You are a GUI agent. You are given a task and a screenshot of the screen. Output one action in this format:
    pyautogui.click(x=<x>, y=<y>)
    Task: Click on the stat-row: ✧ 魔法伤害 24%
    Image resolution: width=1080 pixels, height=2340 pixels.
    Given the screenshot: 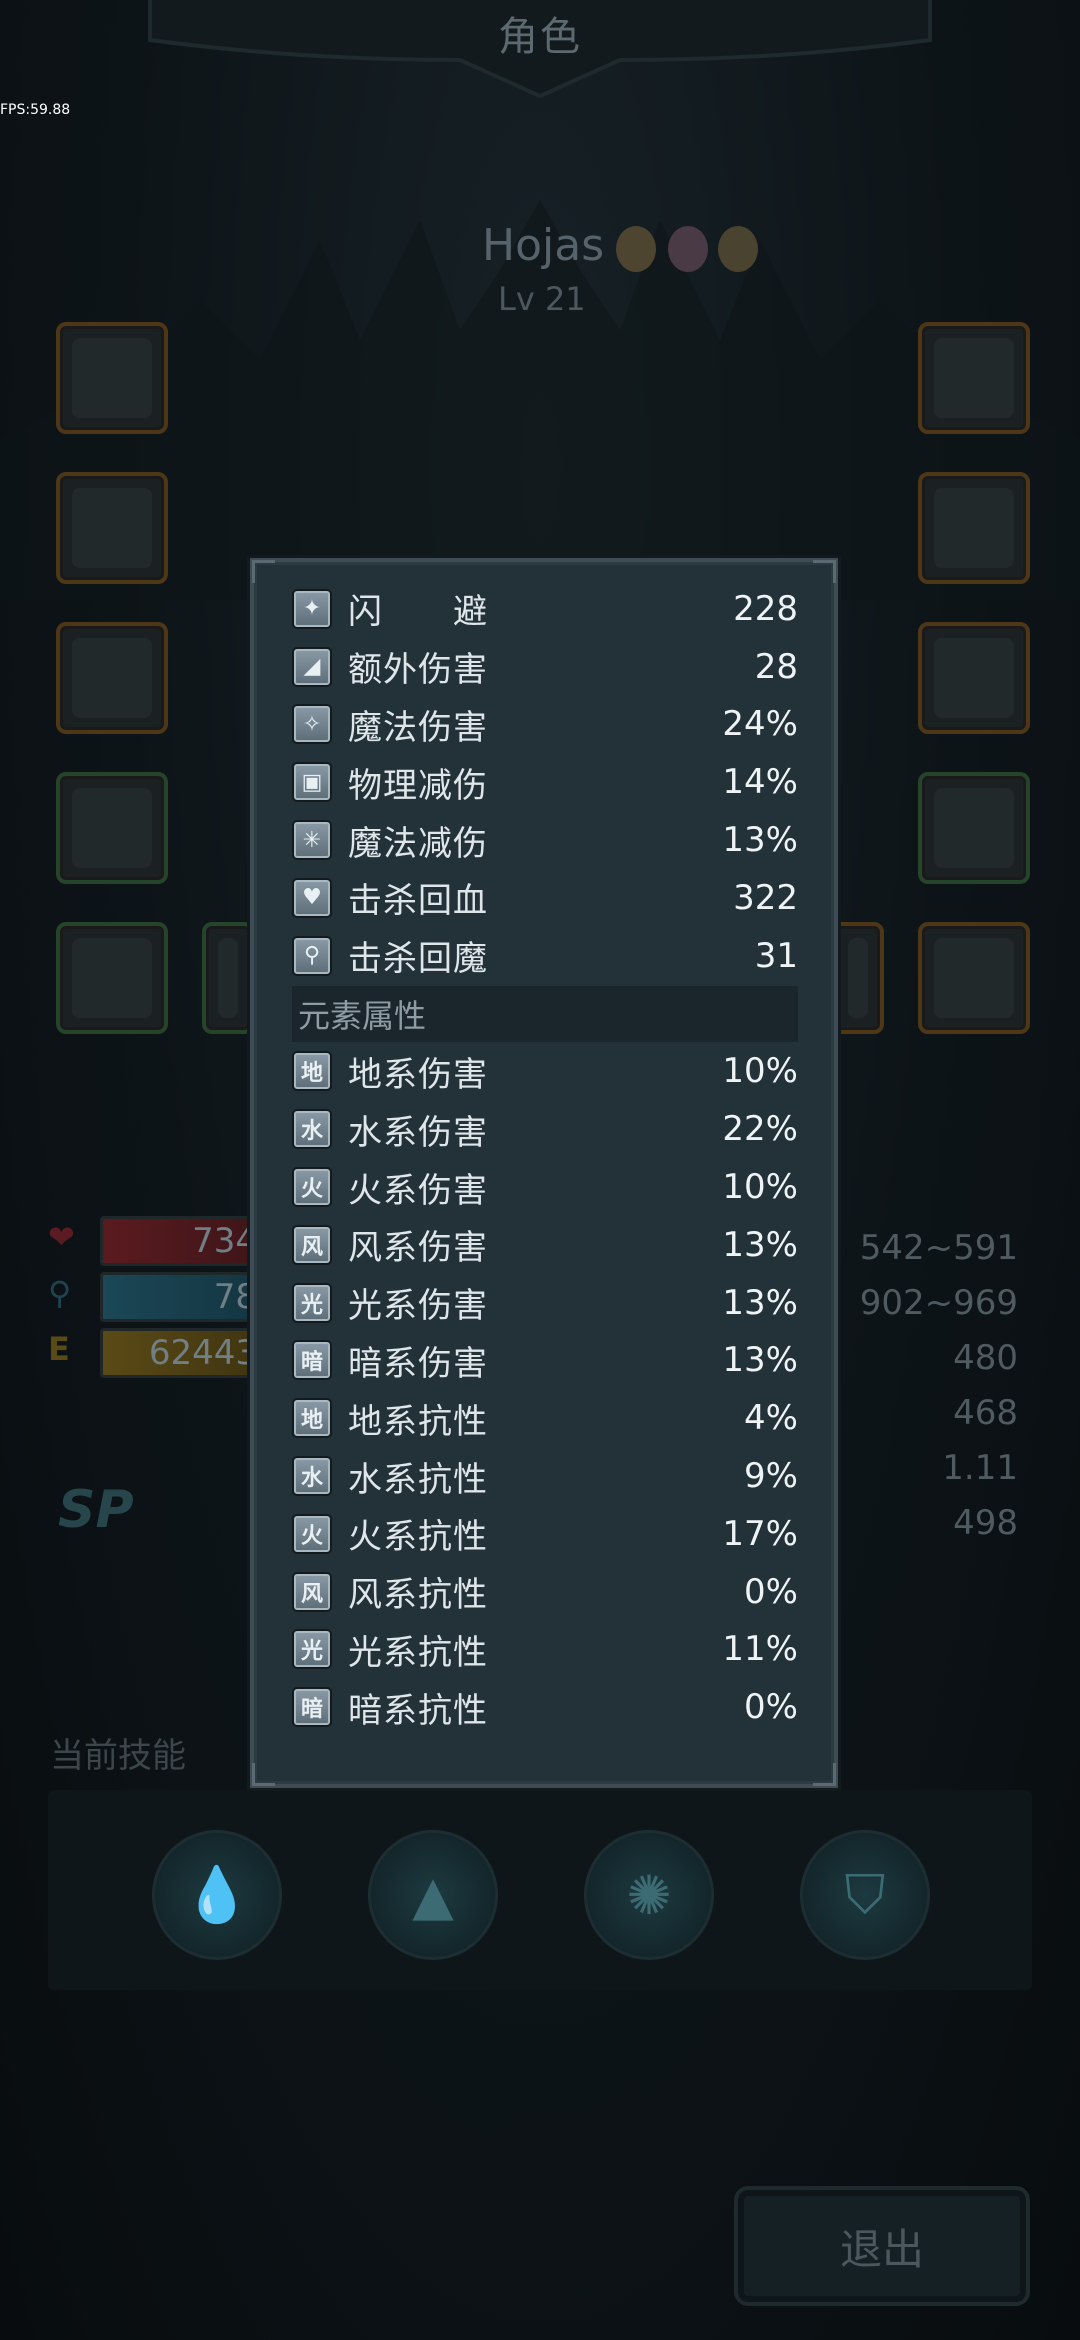 What is the action you would take?
    pyautogui.click(x=545, y=725)
    